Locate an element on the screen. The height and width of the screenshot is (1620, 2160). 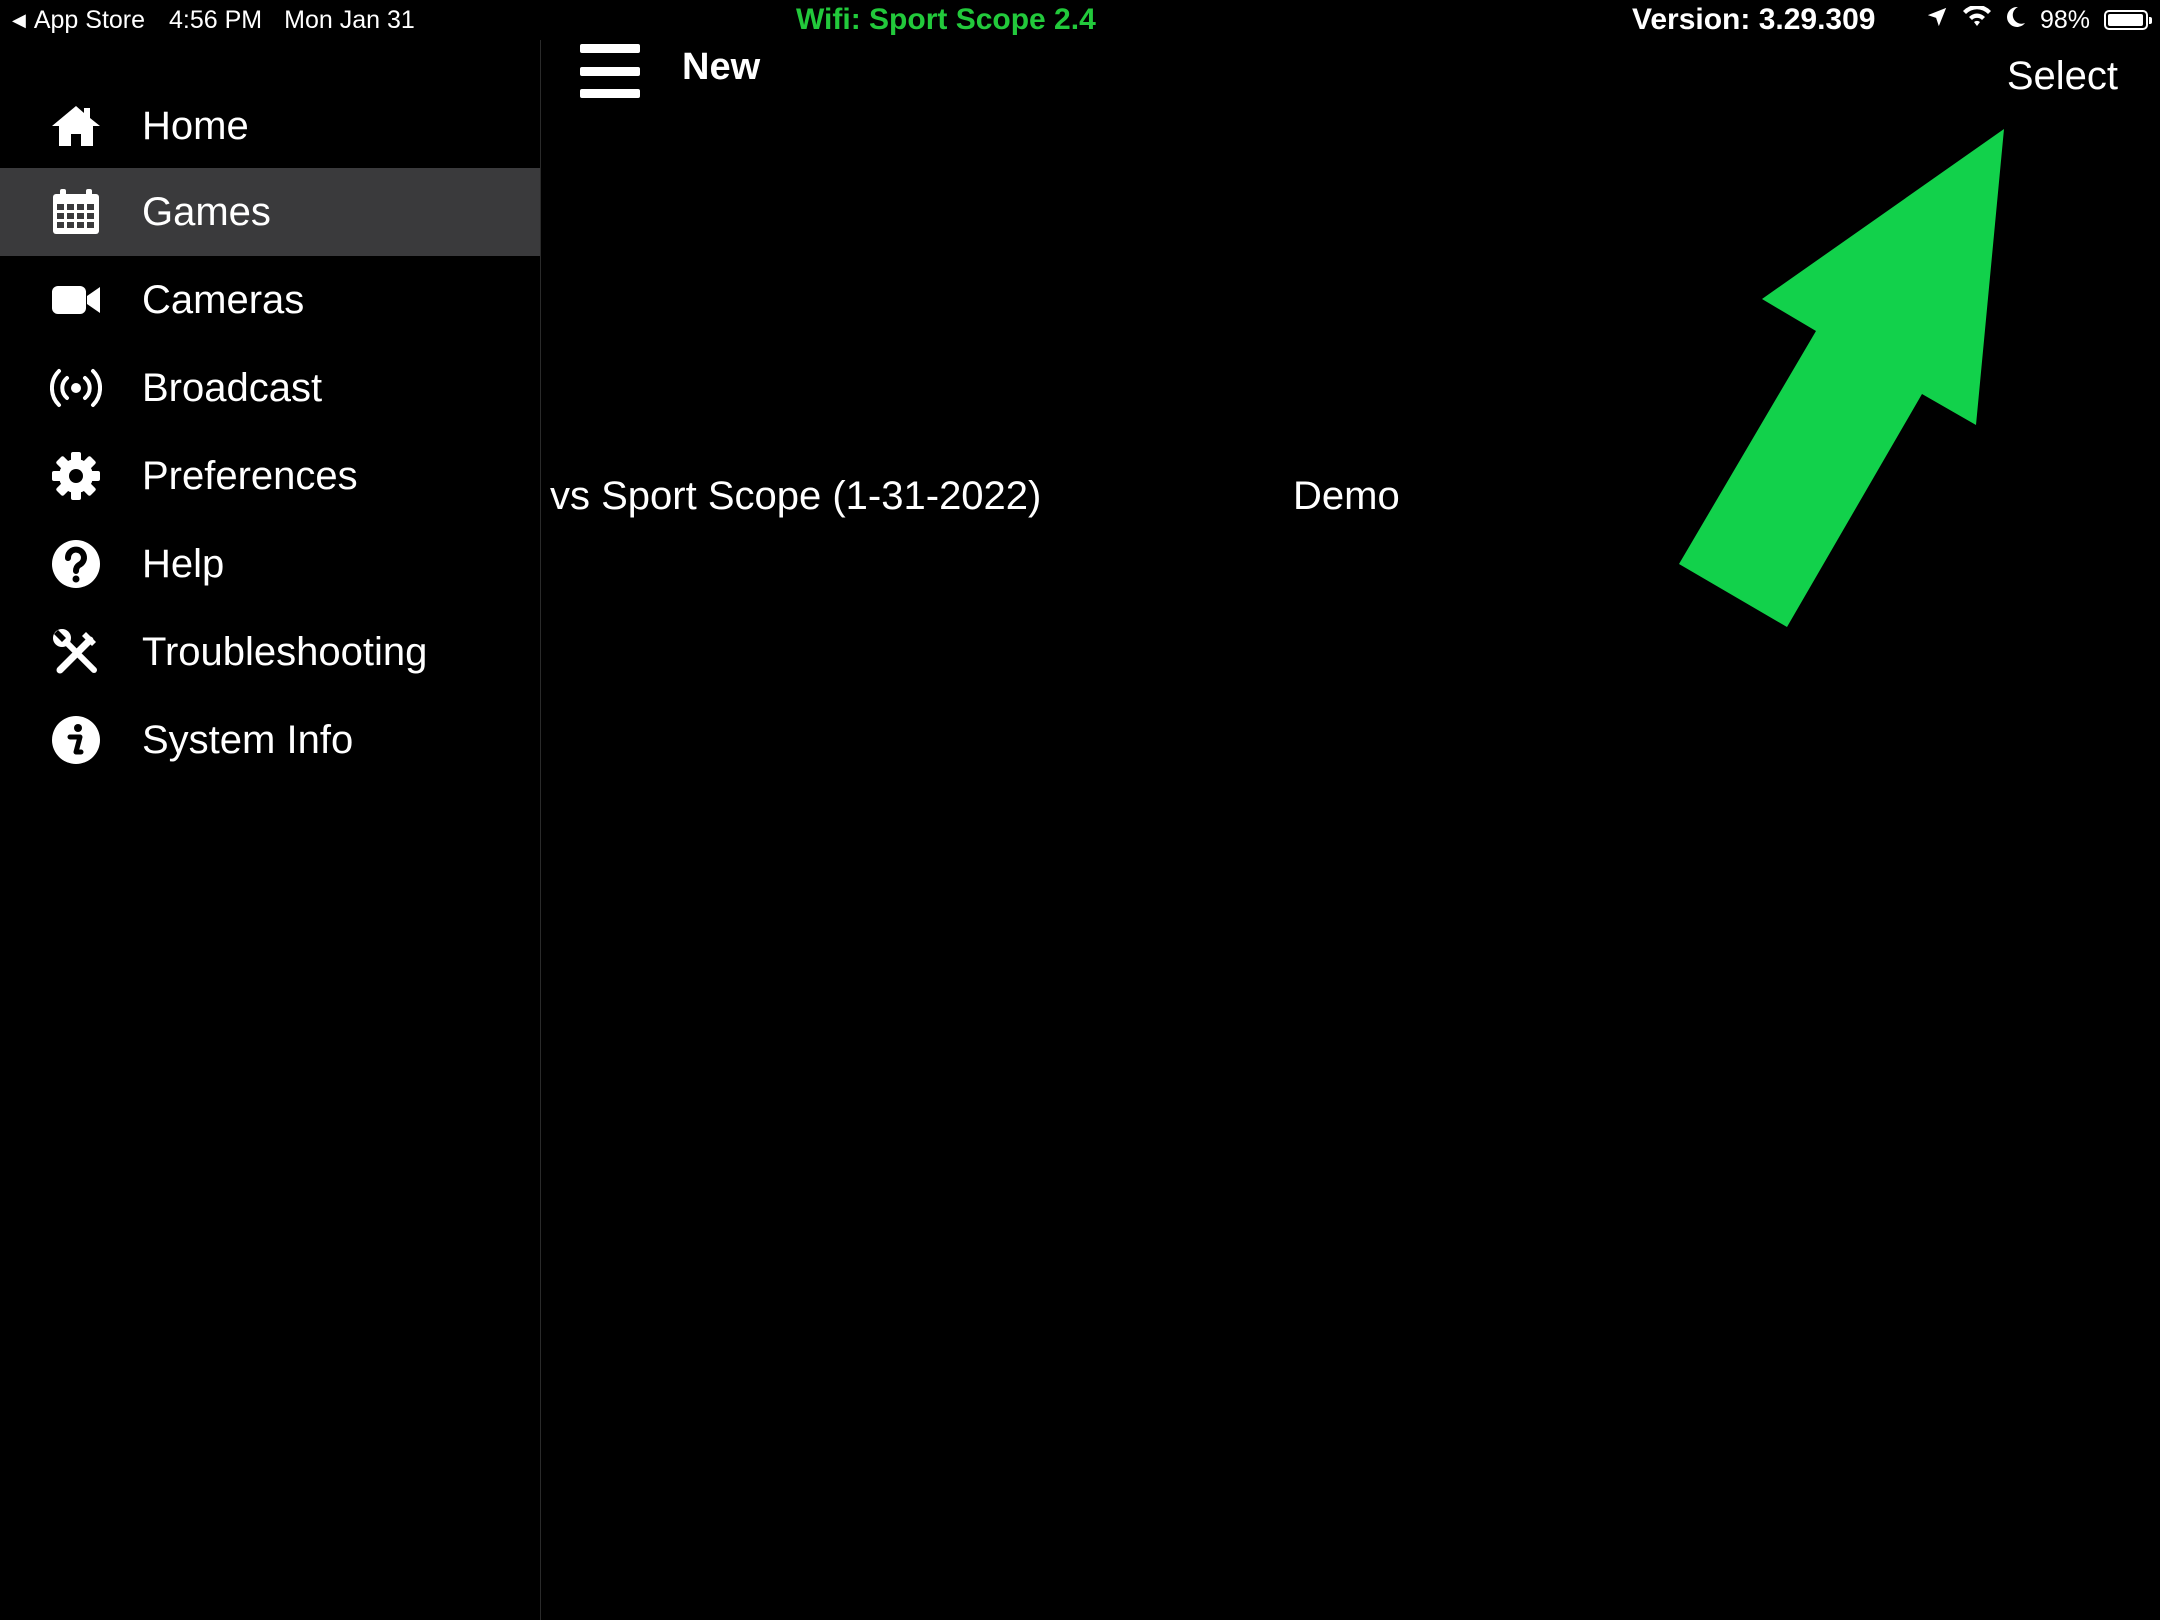
game-list-row: vs Sport Scope (1-31-2022) Demo is located at coordinates (1350, 498).